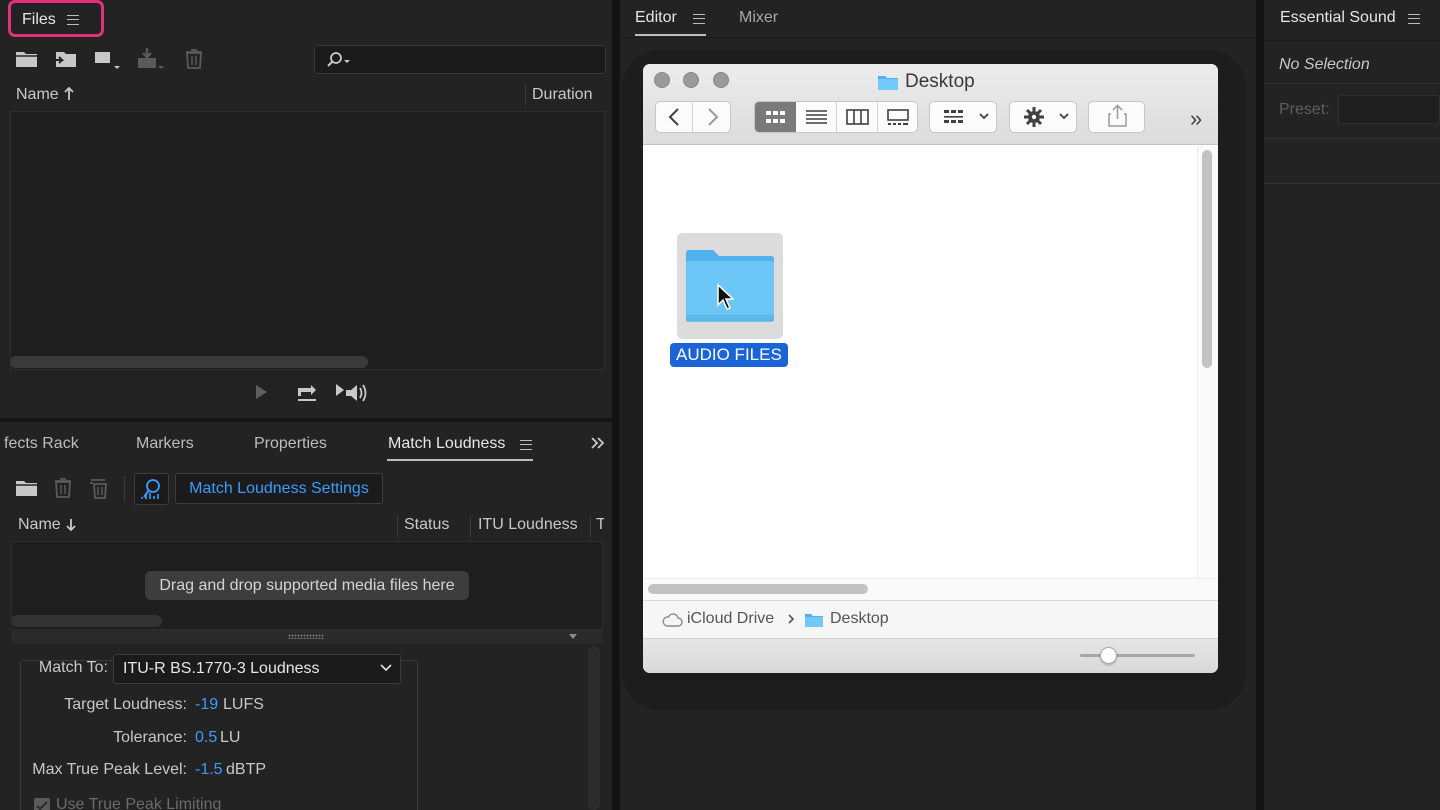 The image size is (1440, 810). Describe the element at coordinates (221, 668) in the screenshot. I see `match-to-value: ITU-R BS.1770-3 Loudness` at that location.